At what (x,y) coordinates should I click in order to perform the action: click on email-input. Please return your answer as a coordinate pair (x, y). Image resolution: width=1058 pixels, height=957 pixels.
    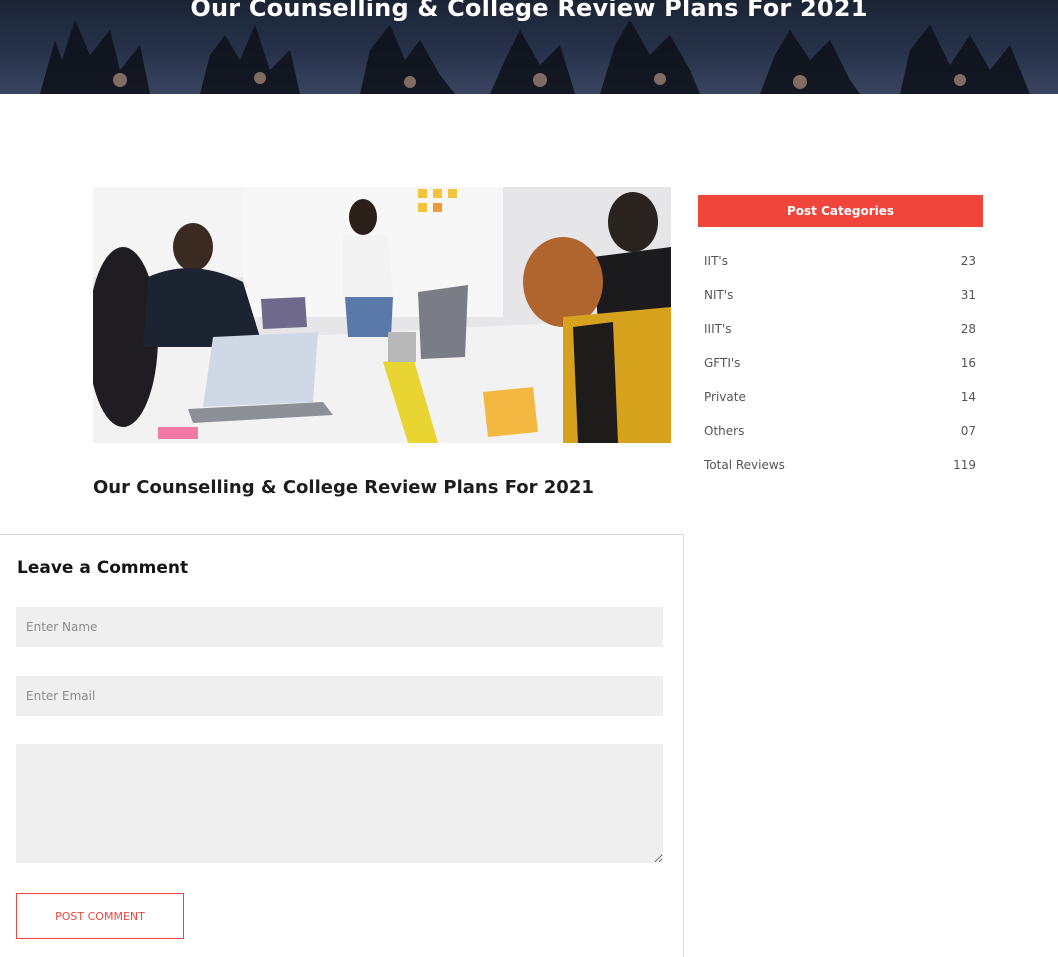
    Looking at the image, I should click on (339, 696).